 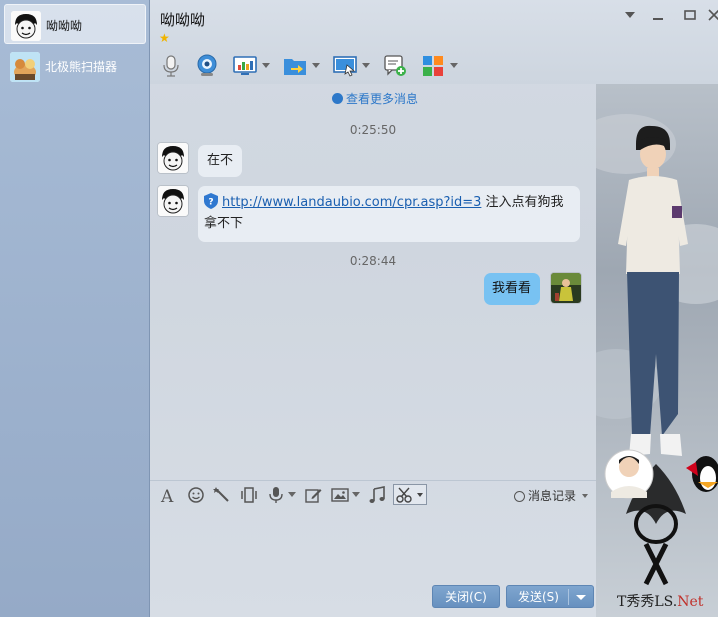 What do you see at coordinates (630, 15) in the screenshot?
I see `dropdown-icon` at bounding box center [630, 15].